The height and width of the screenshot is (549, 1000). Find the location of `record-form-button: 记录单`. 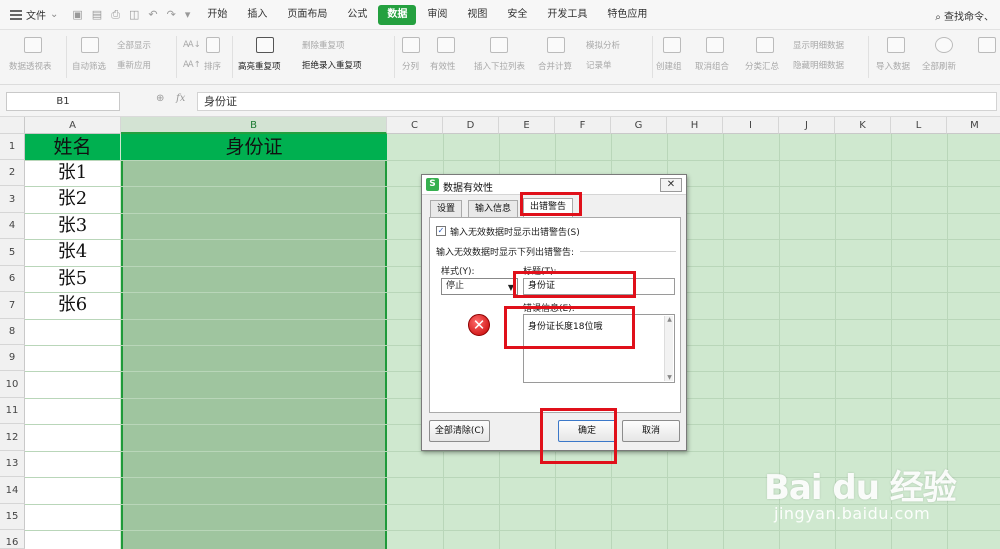

record-form-button: 记录单 is located at coordinates (599, 65).